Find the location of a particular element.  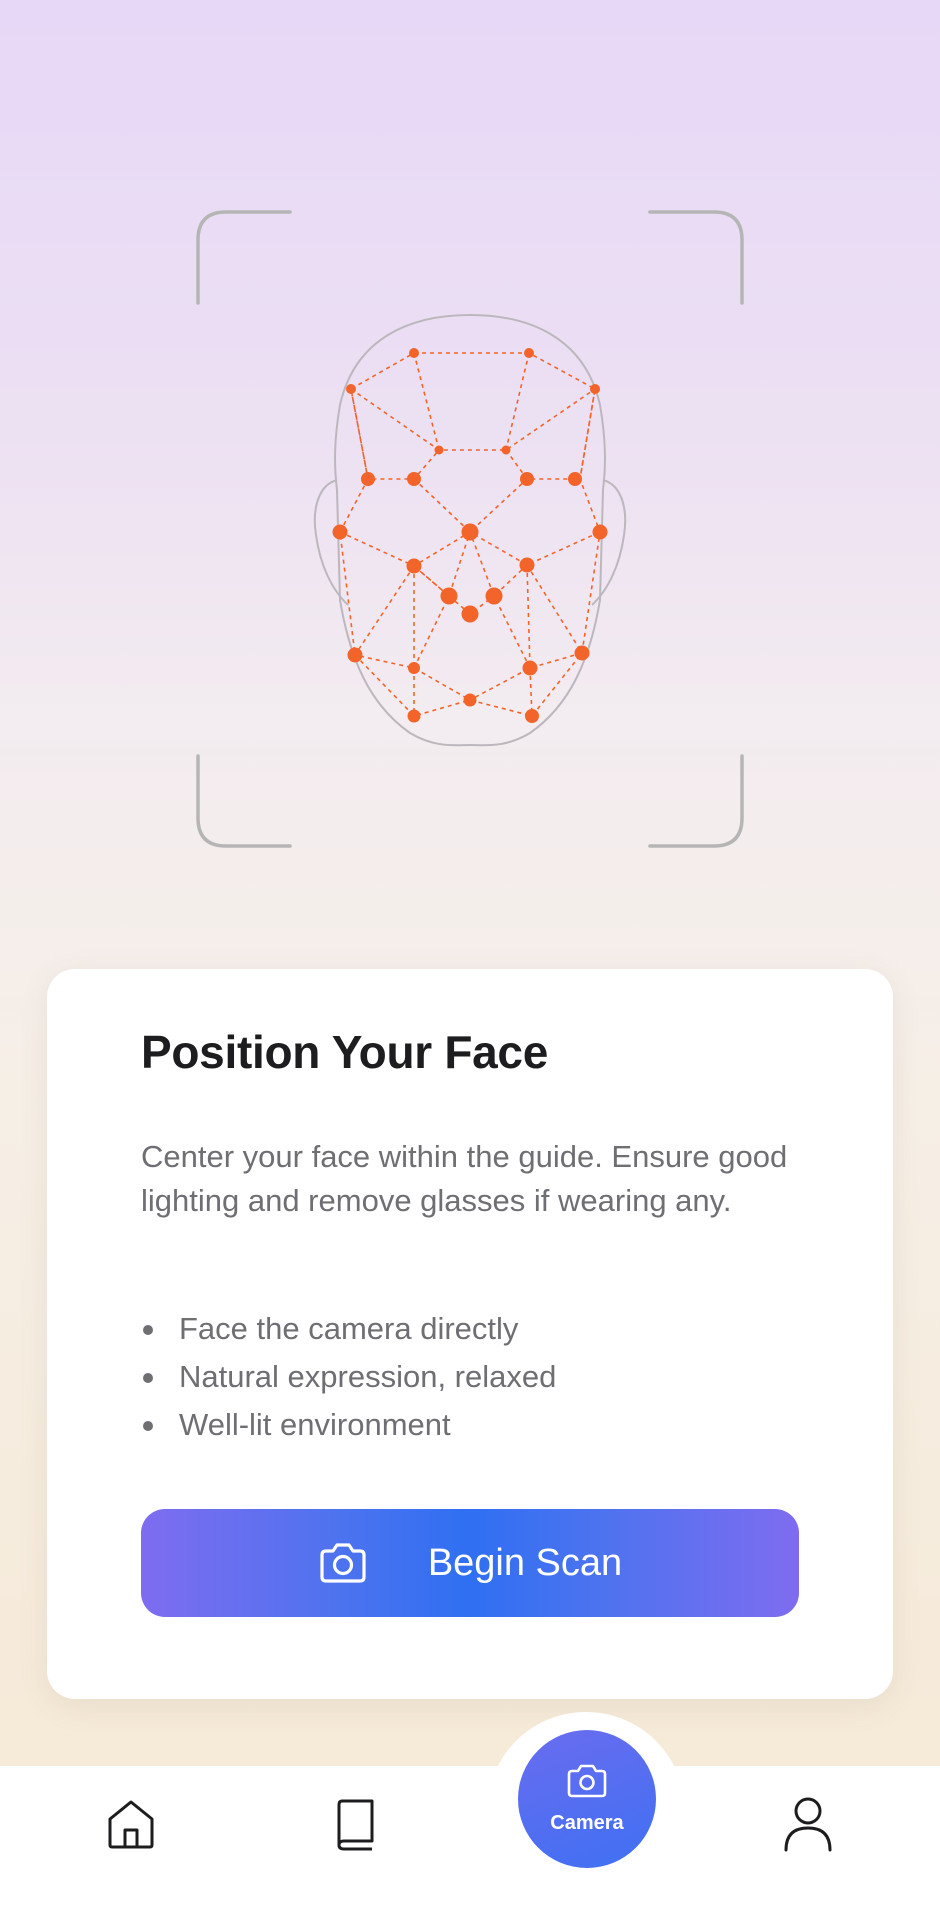

camera-nav-label: Camera is located at coordinates (587, 1823).